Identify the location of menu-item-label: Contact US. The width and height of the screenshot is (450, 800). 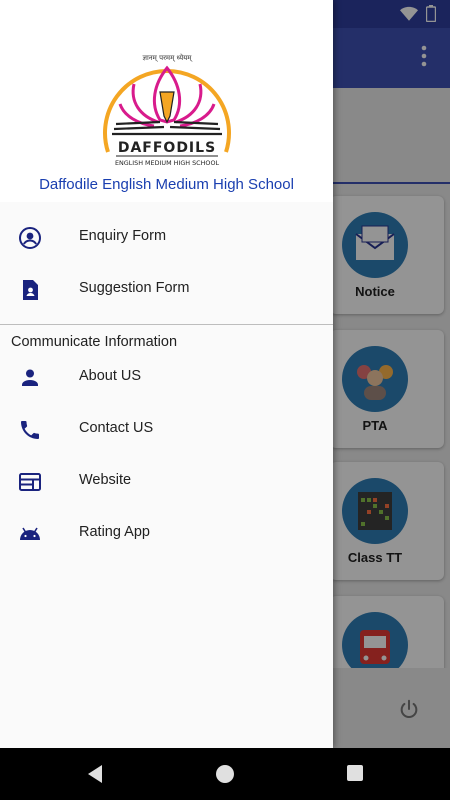
(116, 428).